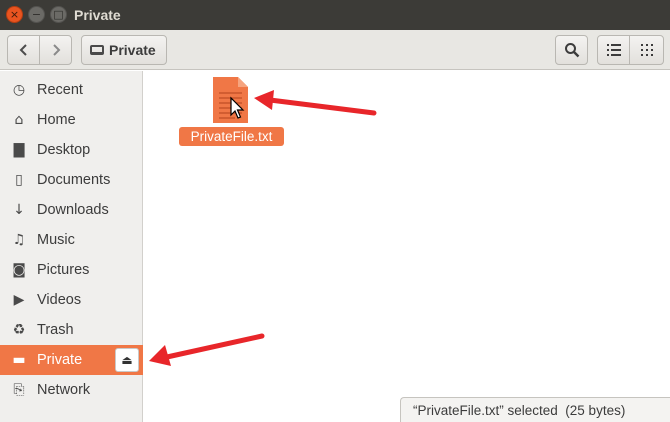 The image size is (670, 422). Describe the element at coordinates (19, 90) in the screenshot. I see `recent-icon: ◷` at that location.